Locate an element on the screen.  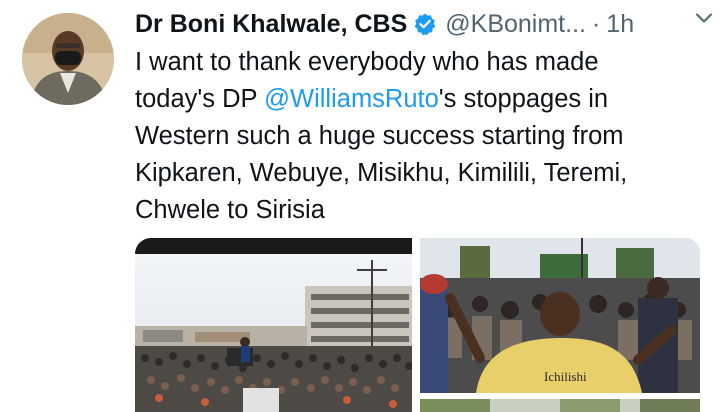
chevron-down-icon is located at coordinates (704, 18).